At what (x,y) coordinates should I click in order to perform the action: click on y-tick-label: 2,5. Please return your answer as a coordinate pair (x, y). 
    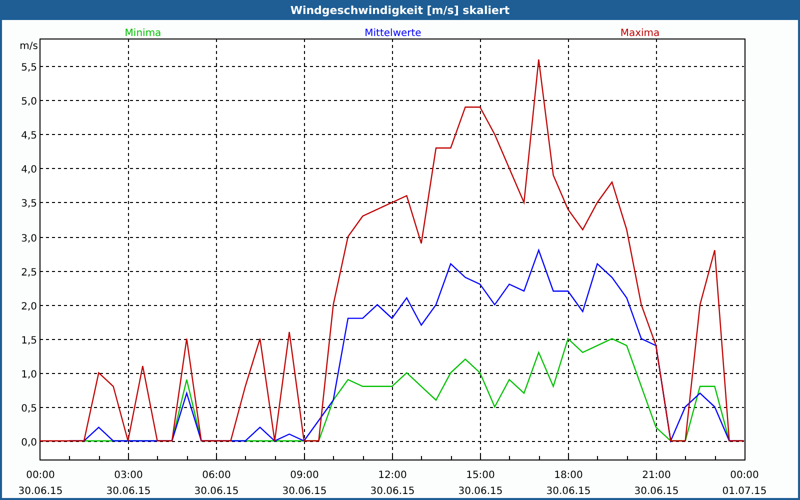
    Looking at the image, I should click on (29, 273).